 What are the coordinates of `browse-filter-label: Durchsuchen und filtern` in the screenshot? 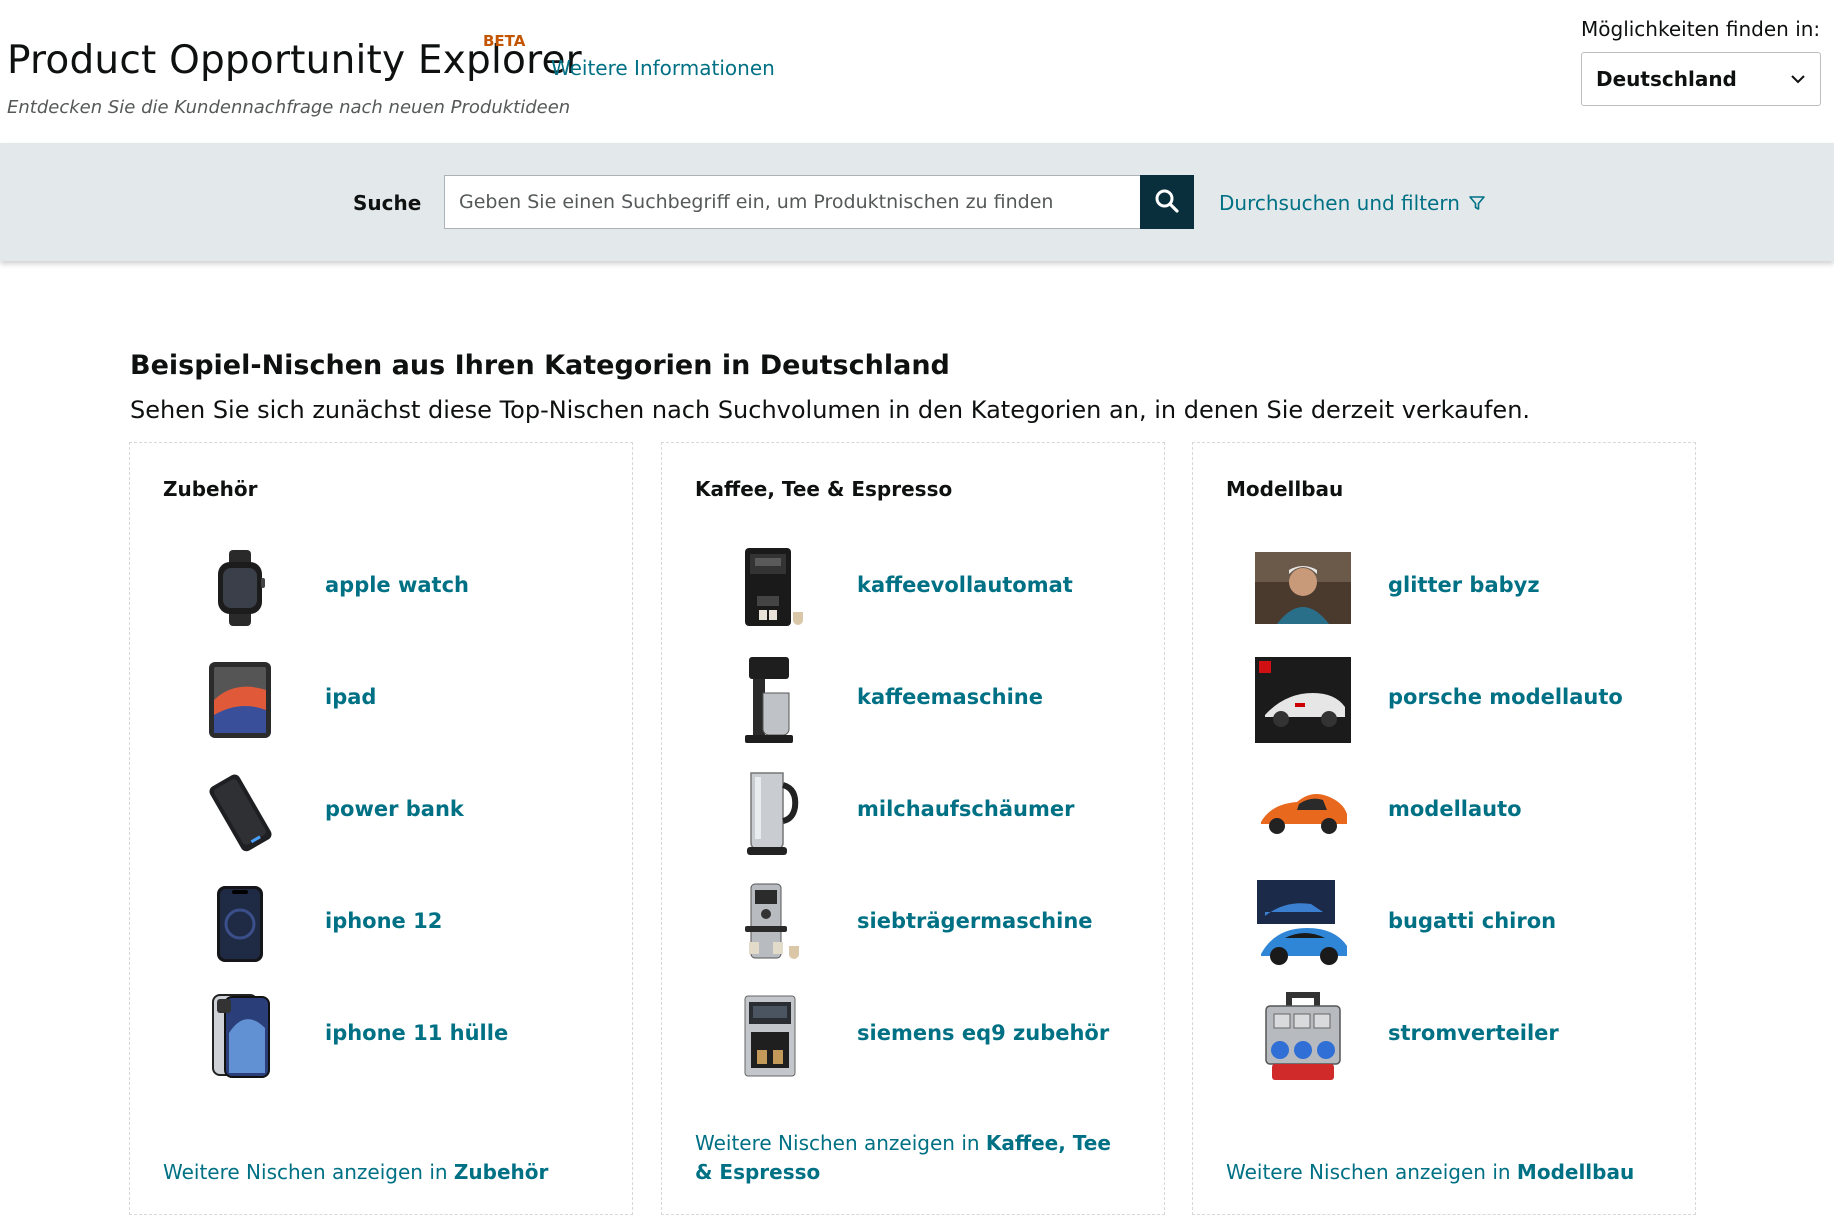 It's located at (1339, 203).